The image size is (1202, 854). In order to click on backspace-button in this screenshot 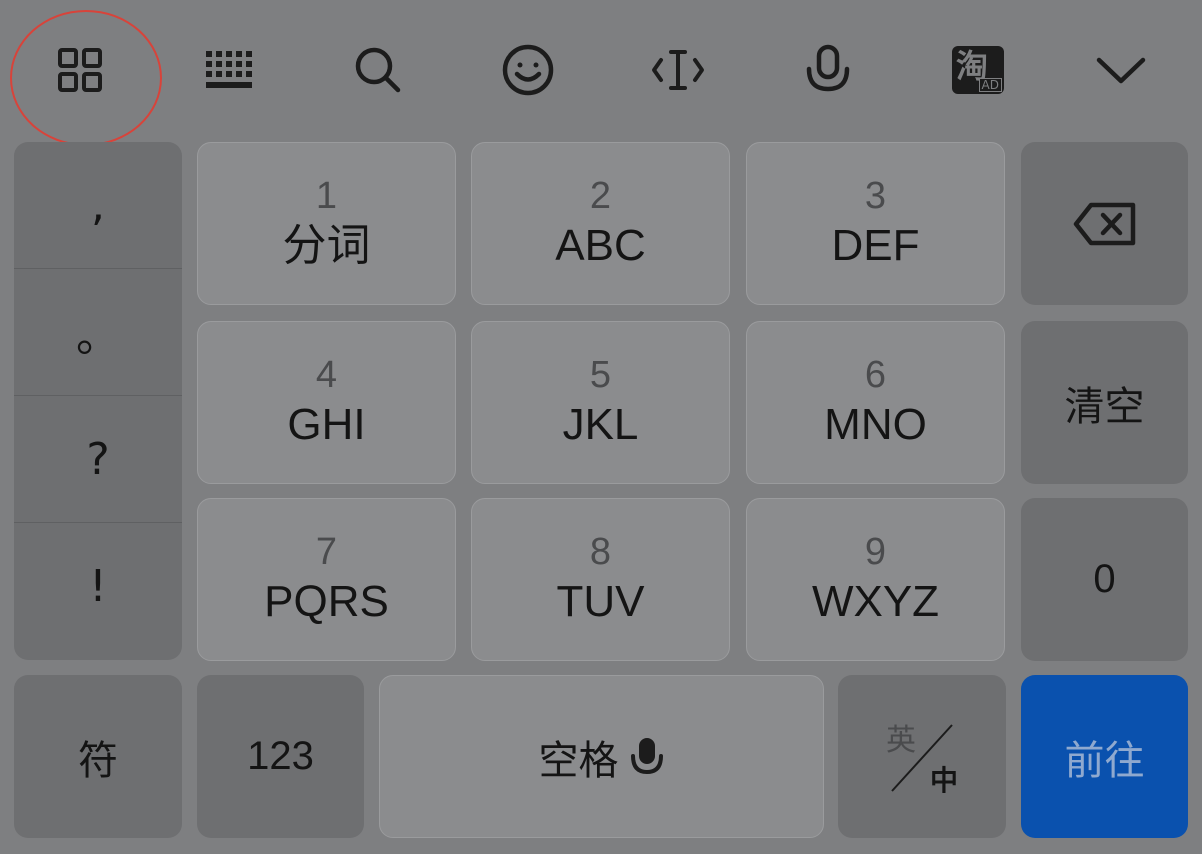, I will do `click(1104, 223)`.